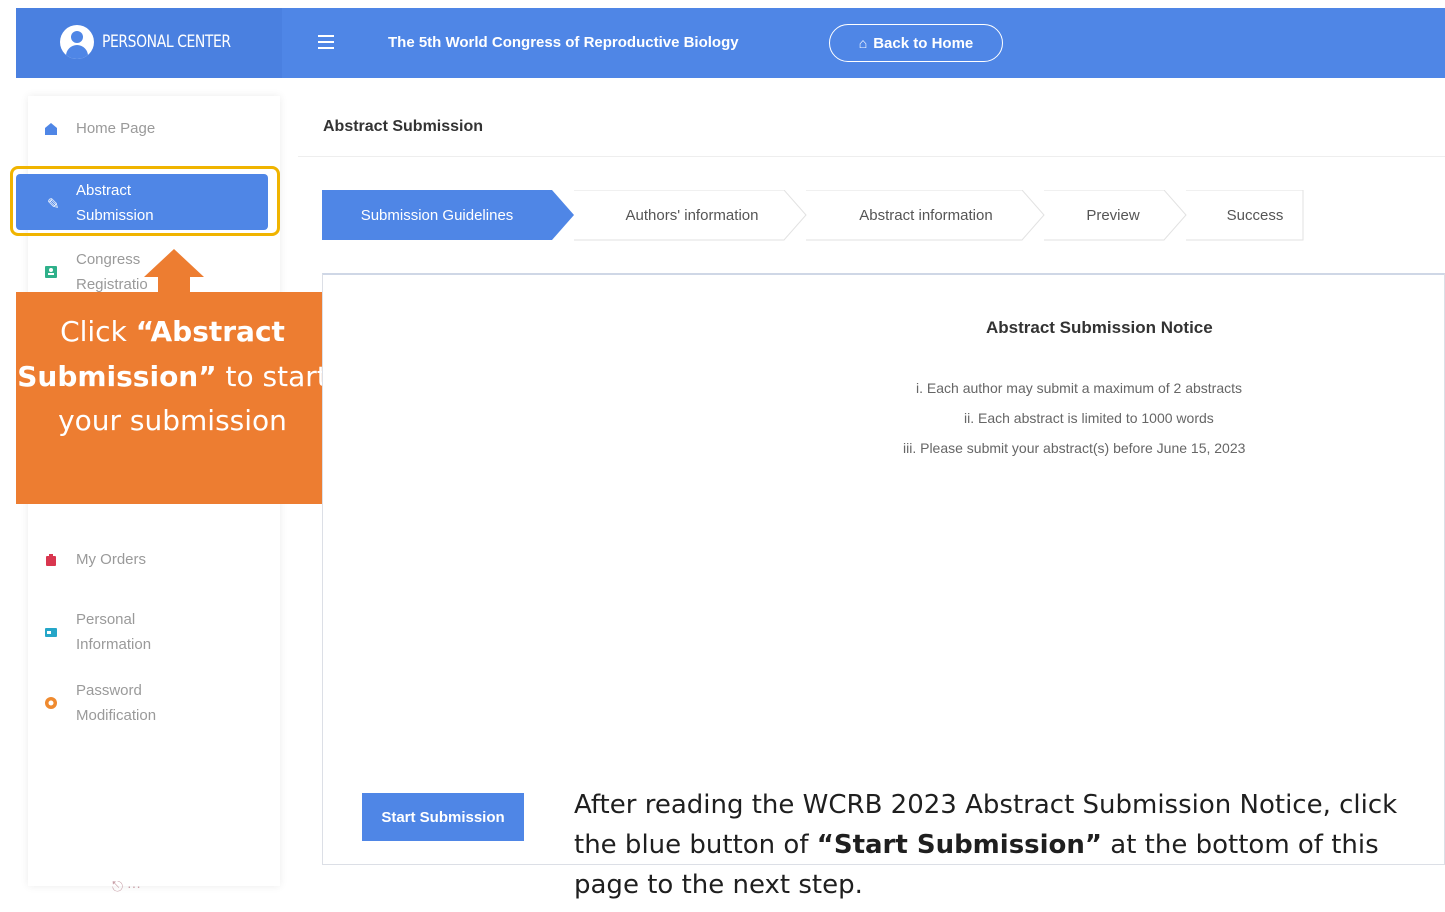 This screenshot has height=912, width=1445. What do you see at coordinates (114, 632) in the screenshot?
I see `sidebar-item-label: Personal Information` at bounding box center [114, 632].